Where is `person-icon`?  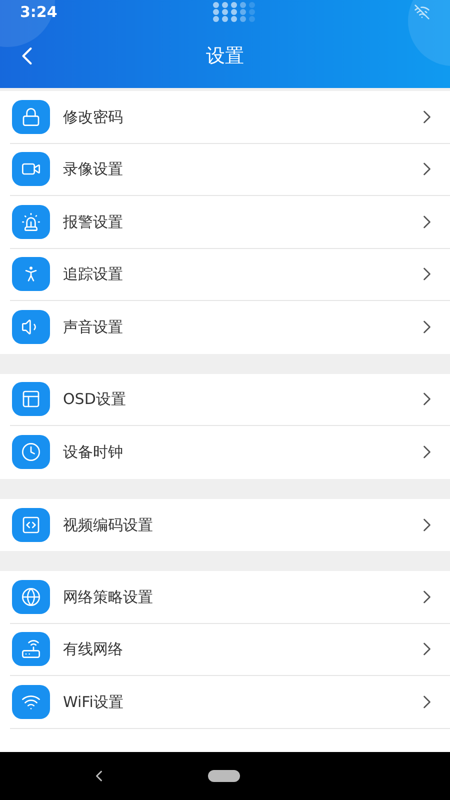
person-icon is located at coordinates (31, 274).